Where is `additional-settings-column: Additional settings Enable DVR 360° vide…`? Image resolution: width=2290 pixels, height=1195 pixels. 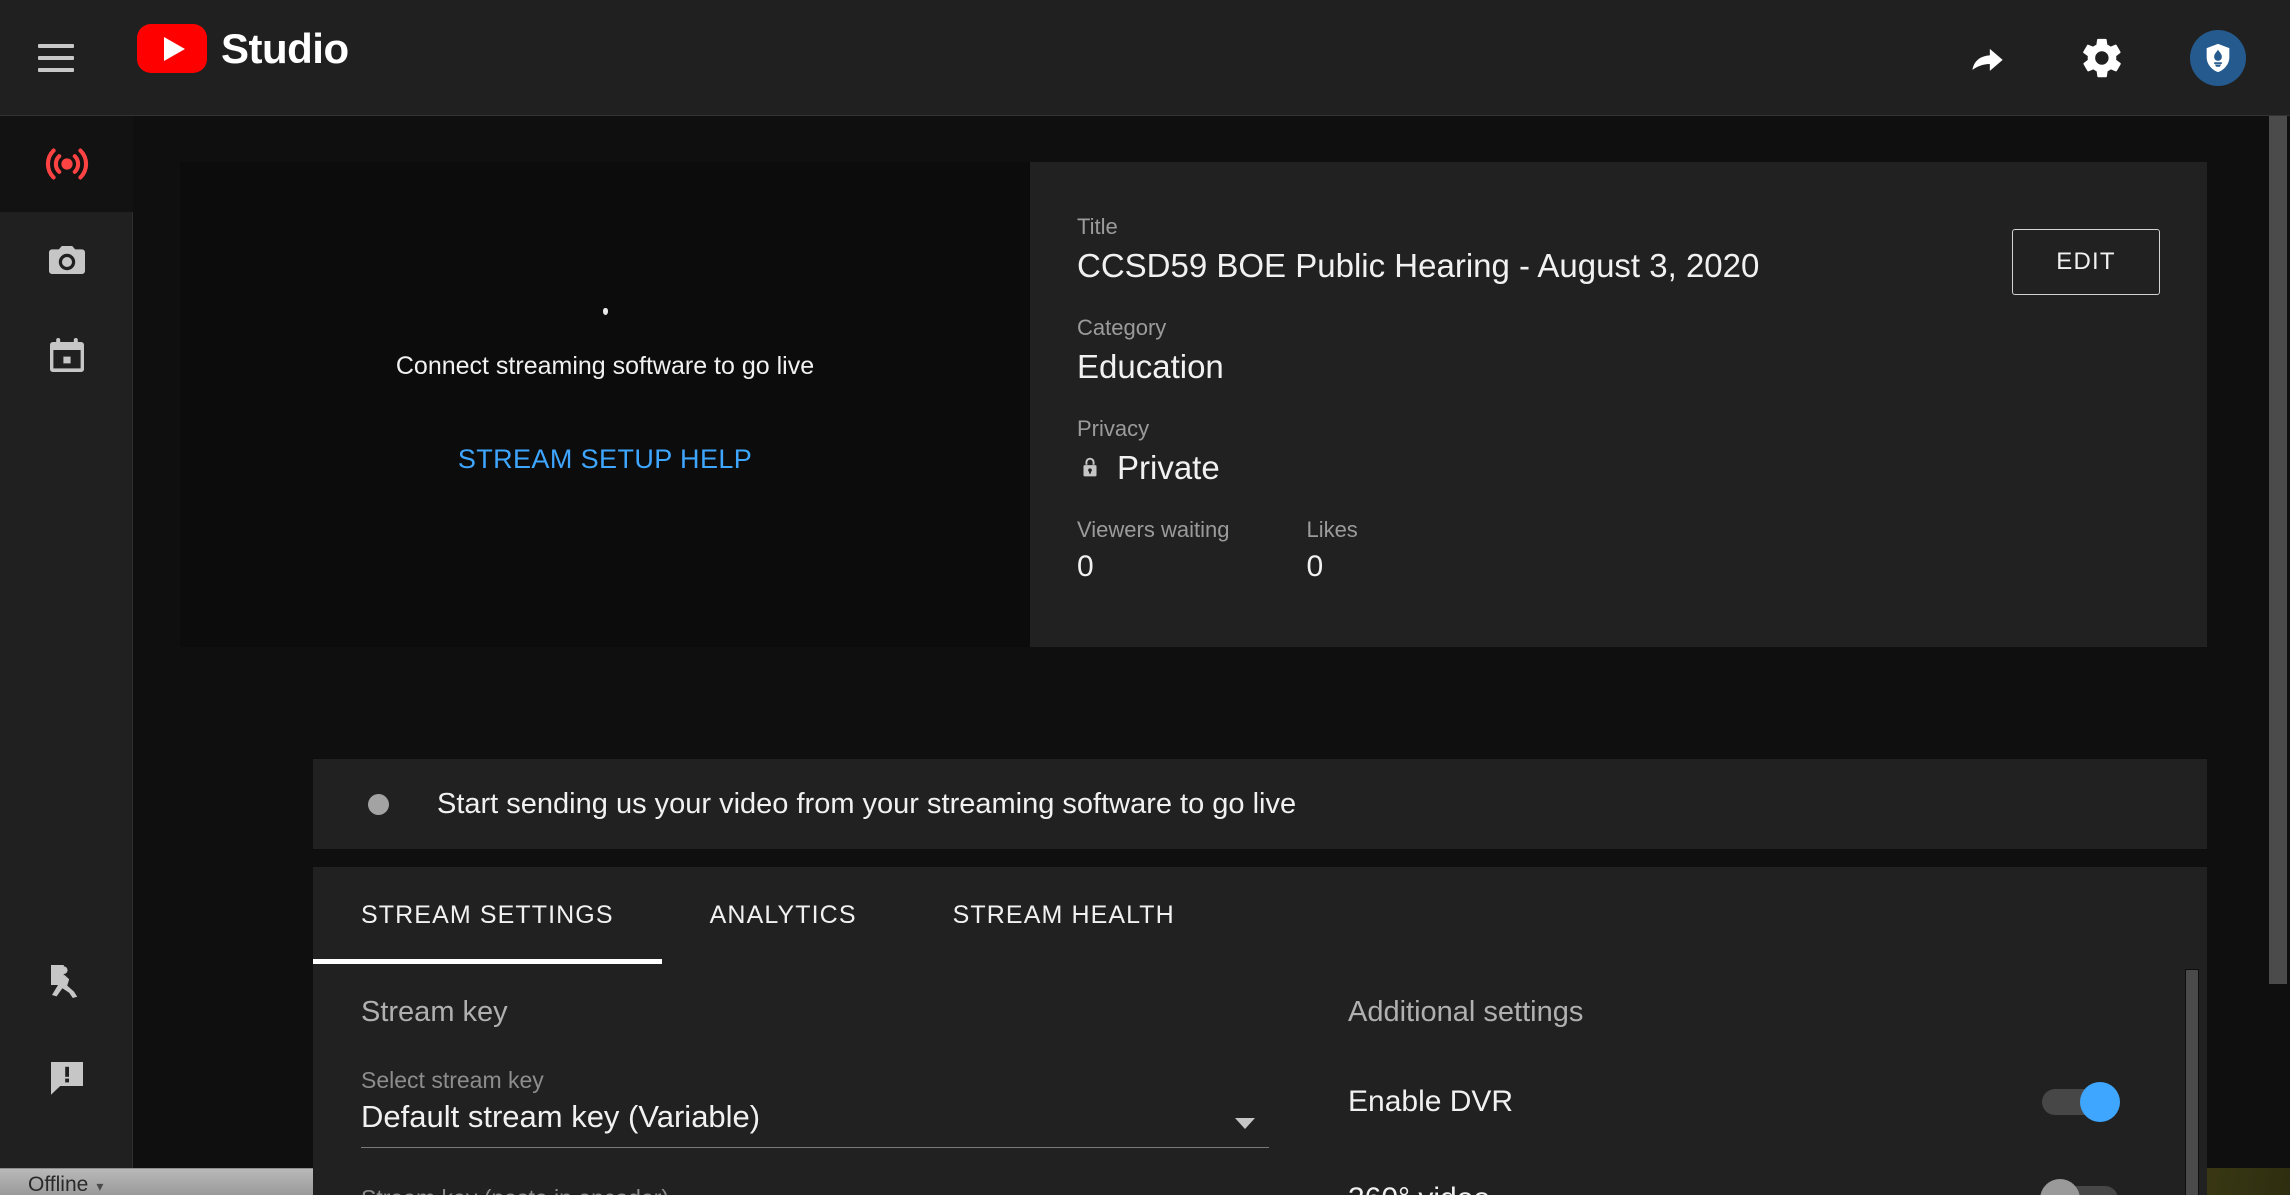
additional-settings-column: Additional settings Enable DVR 360° vide… is located at coordinates (1748, 1095).